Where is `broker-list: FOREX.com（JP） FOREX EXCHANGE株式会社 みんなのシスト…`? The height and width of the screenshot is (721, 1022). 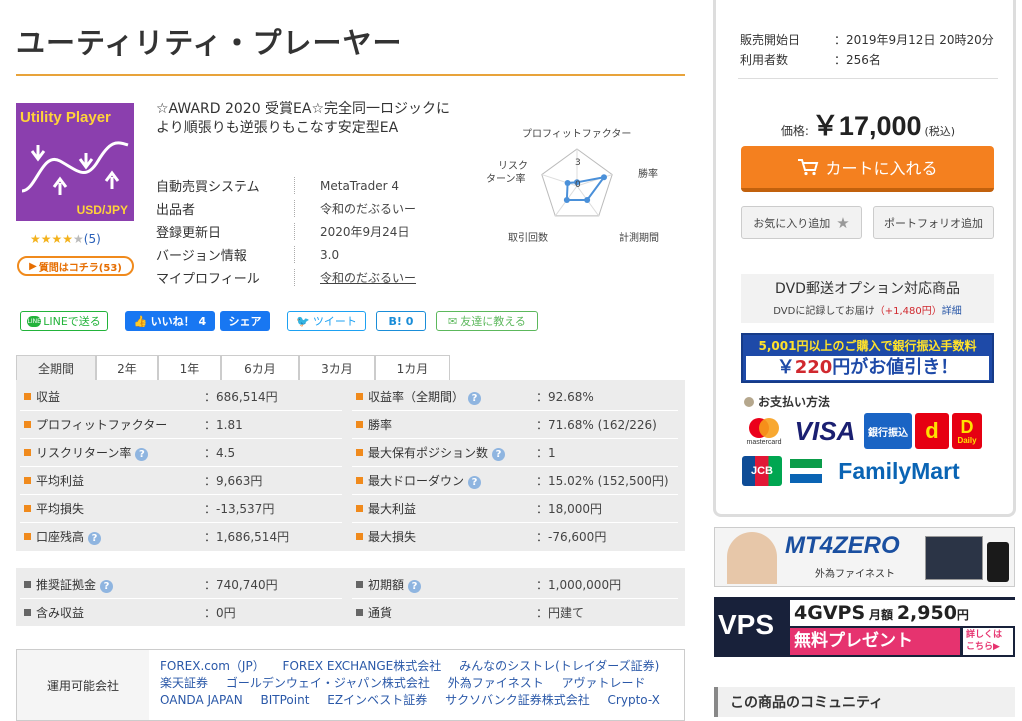 broker-list: FOREX.com（JP） FOREX EXCHANGE株式会社 みんなのシスト… is located at coordinates (420, 683).